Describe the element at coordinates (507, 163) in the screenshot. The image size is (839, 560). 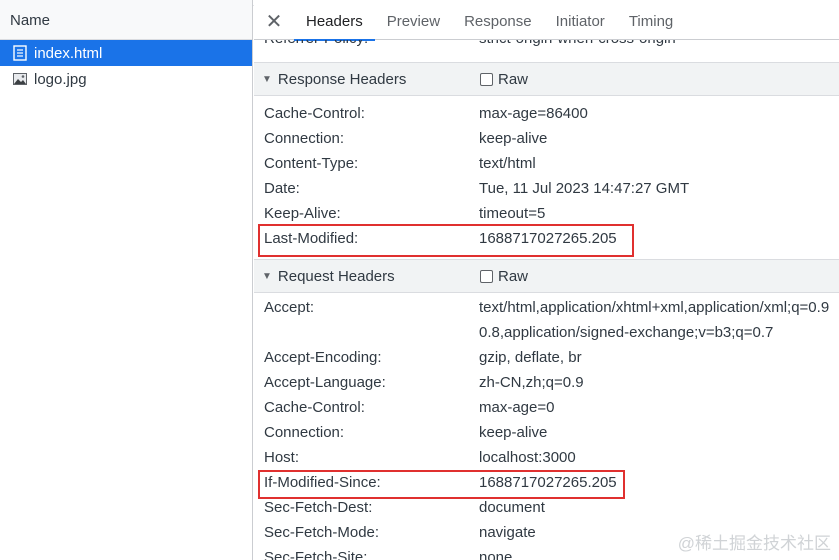
I see `header-value: text/html` at that location.